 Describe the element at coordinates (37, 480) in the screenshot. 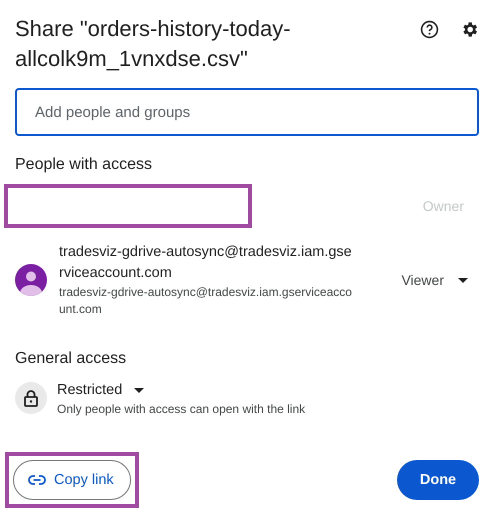

I see `link-icon` at that location.